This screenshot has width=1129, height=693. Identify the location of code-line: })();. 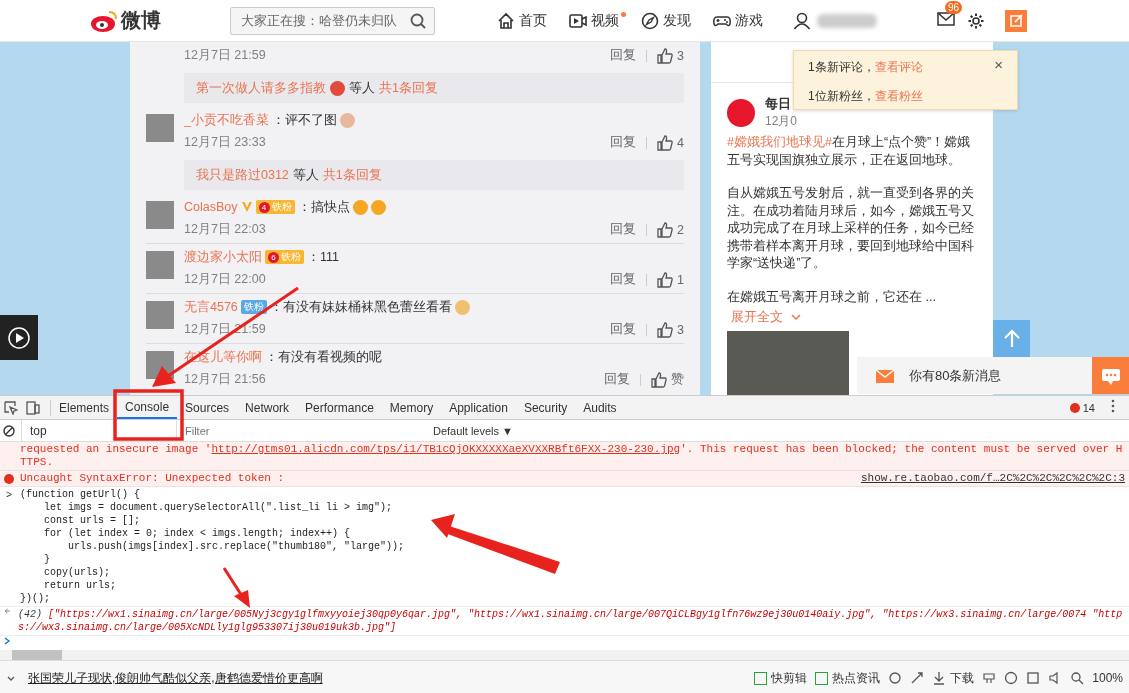
(35, 598).